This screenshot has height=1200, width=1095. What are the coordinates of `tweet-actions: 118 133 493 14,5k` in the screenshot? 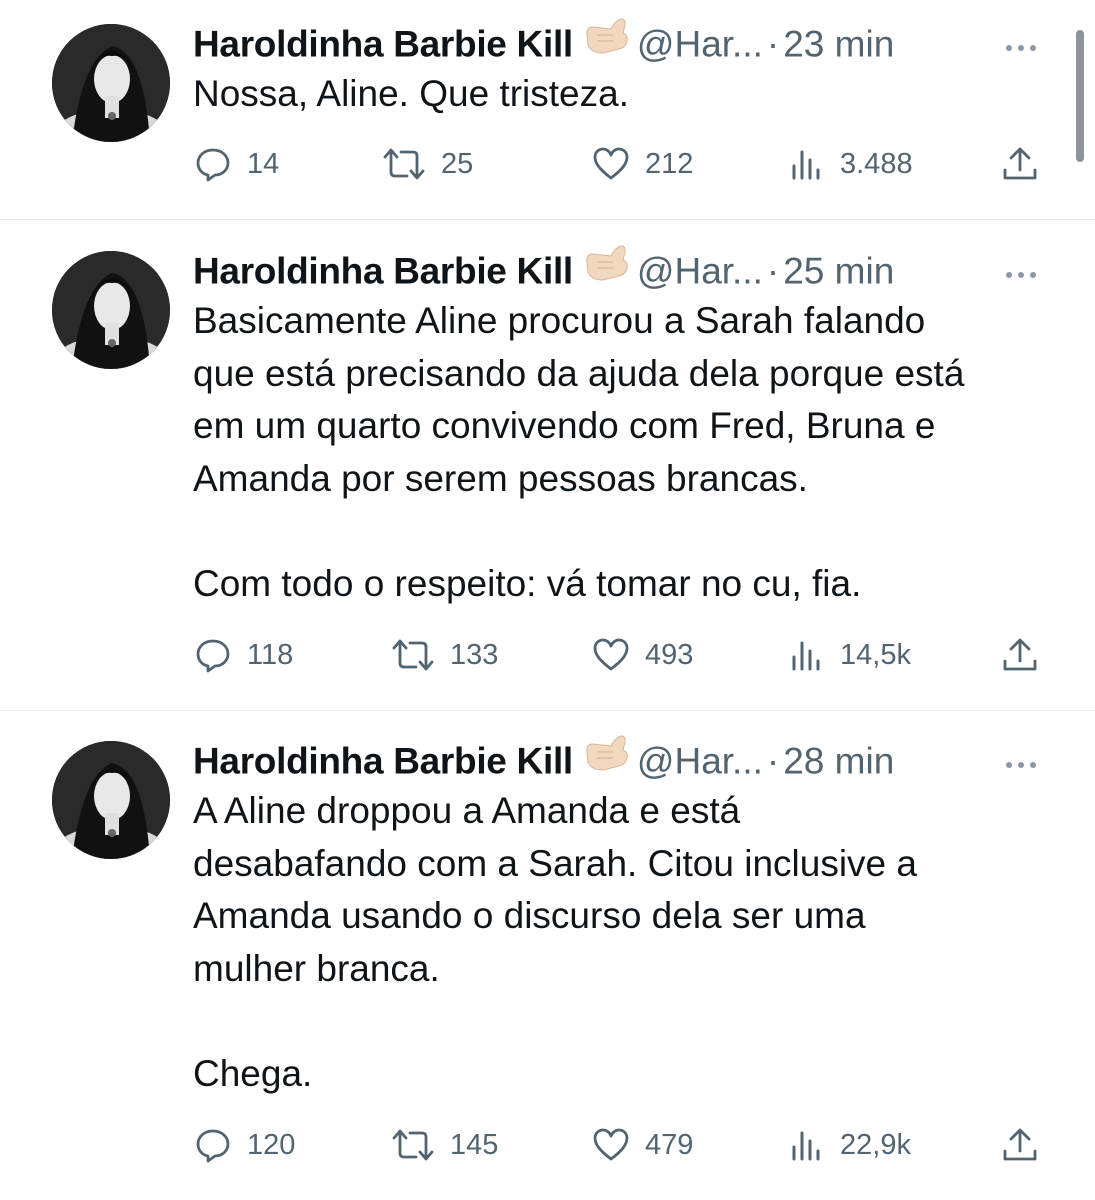 It's located at (623, 655).